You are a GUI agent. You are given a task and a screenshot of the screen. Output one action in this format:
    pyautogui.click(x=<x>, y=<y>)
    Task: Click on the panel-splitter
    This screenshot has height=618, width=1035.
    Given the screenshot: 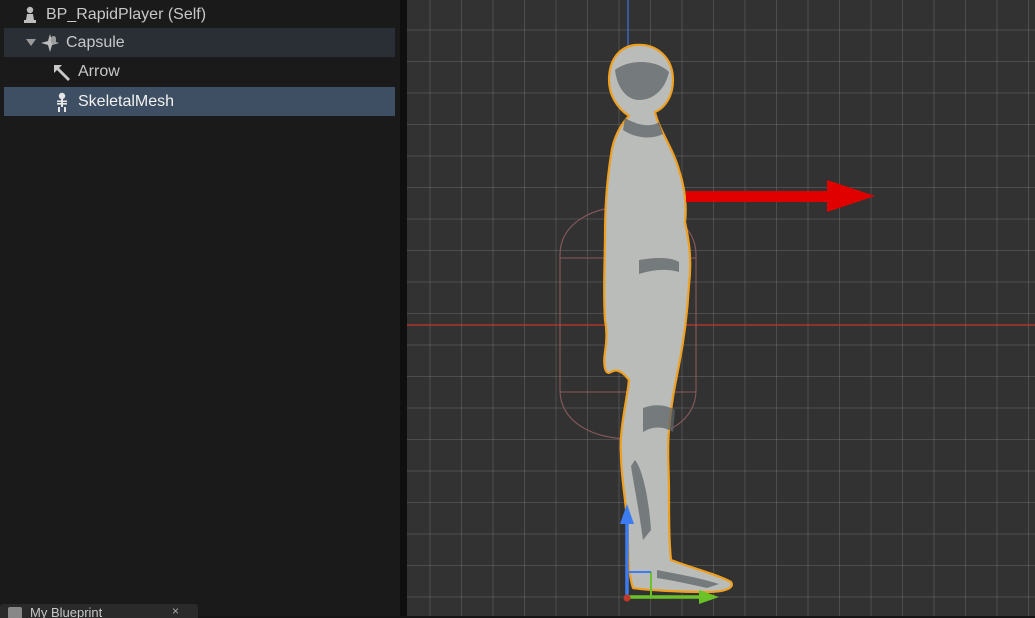 What is the action you would take?
    pyautogui.click(x=403, y=308)
    